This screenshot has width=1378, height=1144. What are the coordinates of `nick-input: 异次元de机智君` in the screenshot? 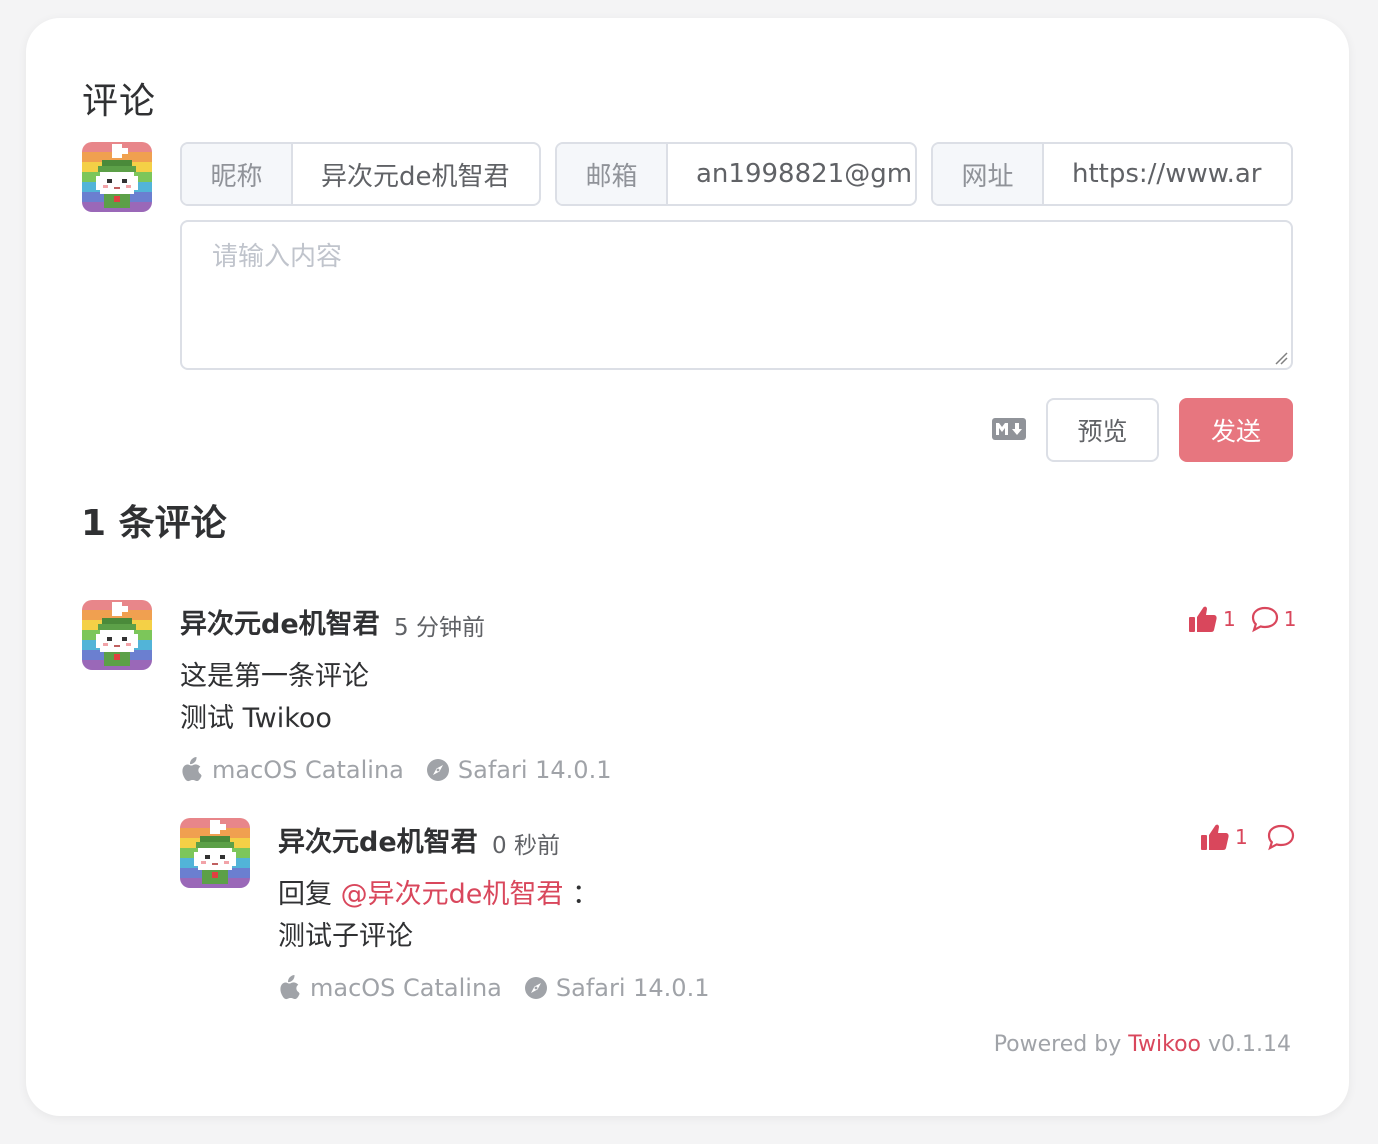 It's located at (416, 174).